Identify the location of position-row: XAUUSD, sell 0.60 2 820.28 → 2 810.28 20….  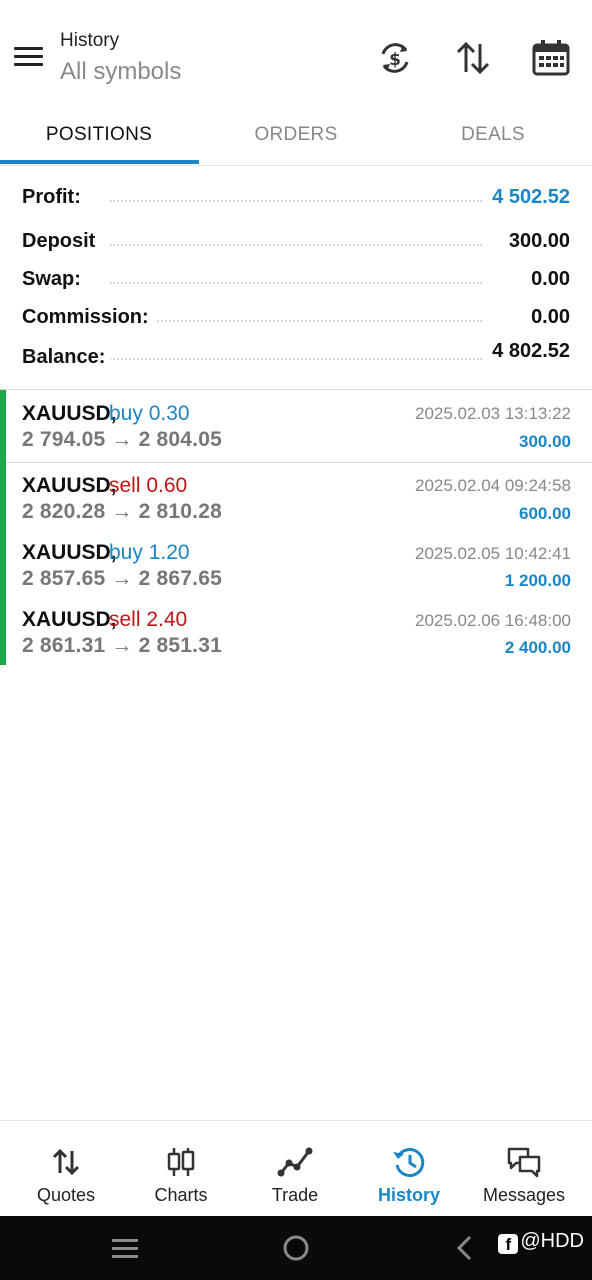
(296, 497).